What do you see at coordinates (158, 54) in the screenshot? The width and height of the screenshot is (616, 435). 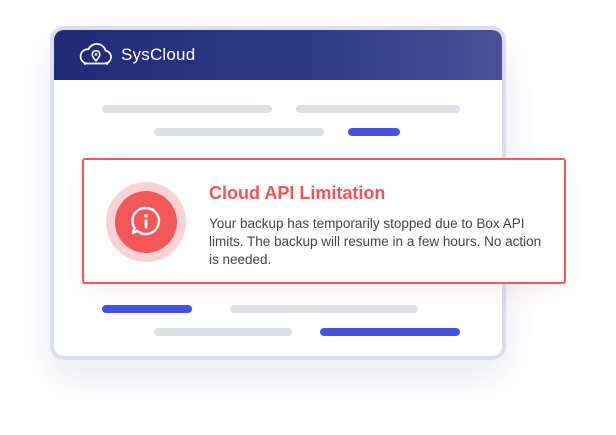 I see `app-title: SysCloud` at bounding box center [158, 54].